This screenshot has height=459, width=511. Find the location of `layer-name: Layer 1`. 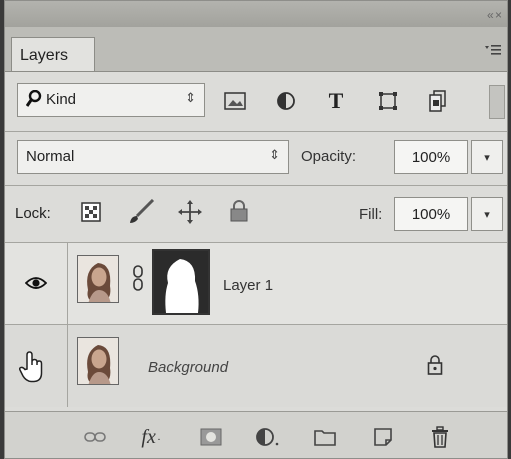

layer-name: Layer 1 is located at coordinates (248, 285).